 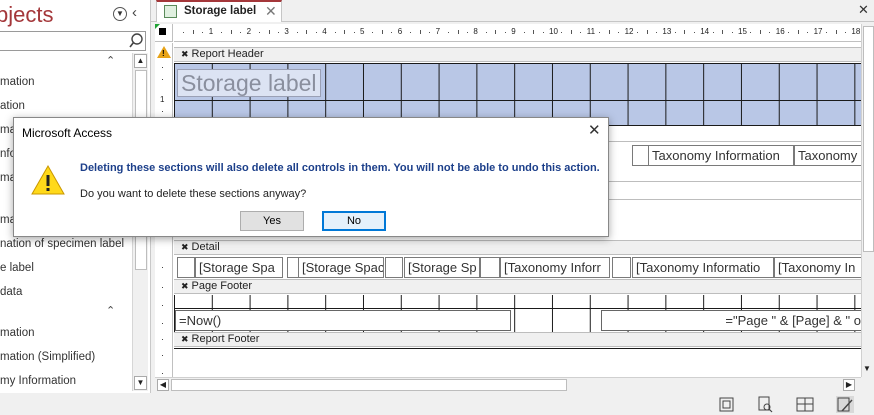 I want to click on report-icon, so click(x=170, y=11).